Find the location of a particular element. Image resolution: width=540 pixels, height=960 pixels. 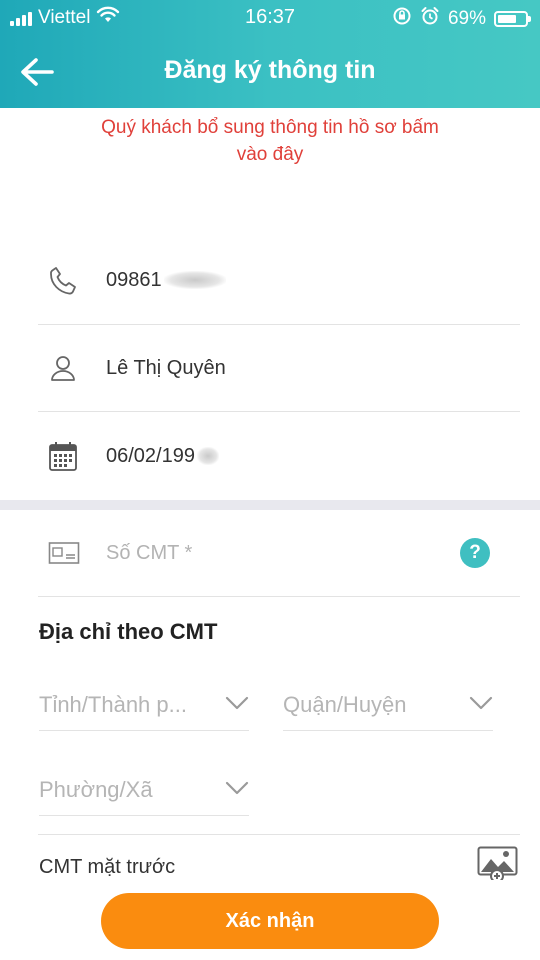

status-right: 69% is located at coordinates (461, 19).